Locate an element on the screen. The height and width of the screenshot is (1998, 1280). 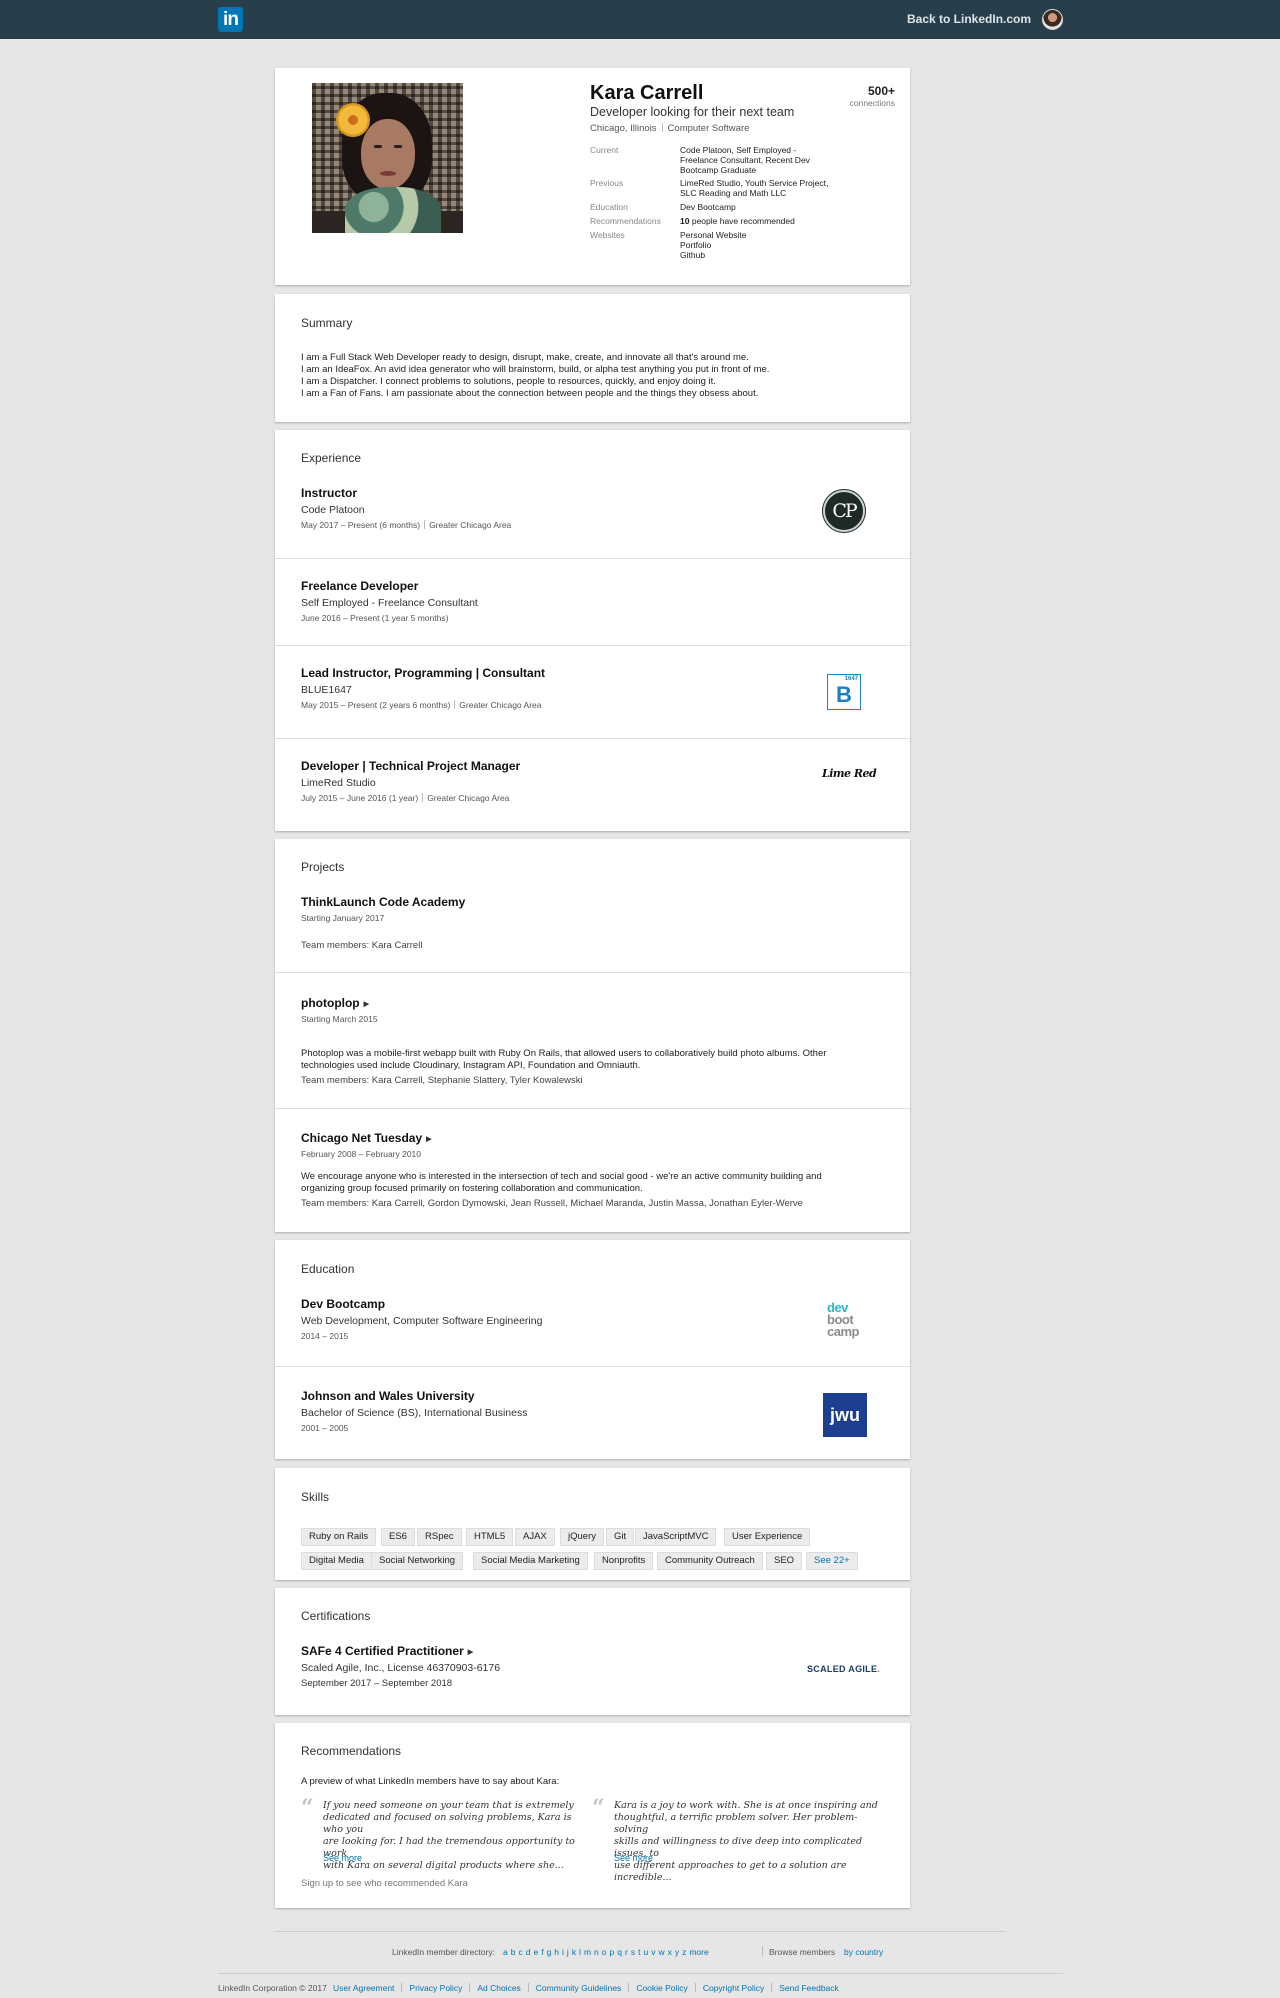
user-avatar-icon is located at coordinates (1052, 19).